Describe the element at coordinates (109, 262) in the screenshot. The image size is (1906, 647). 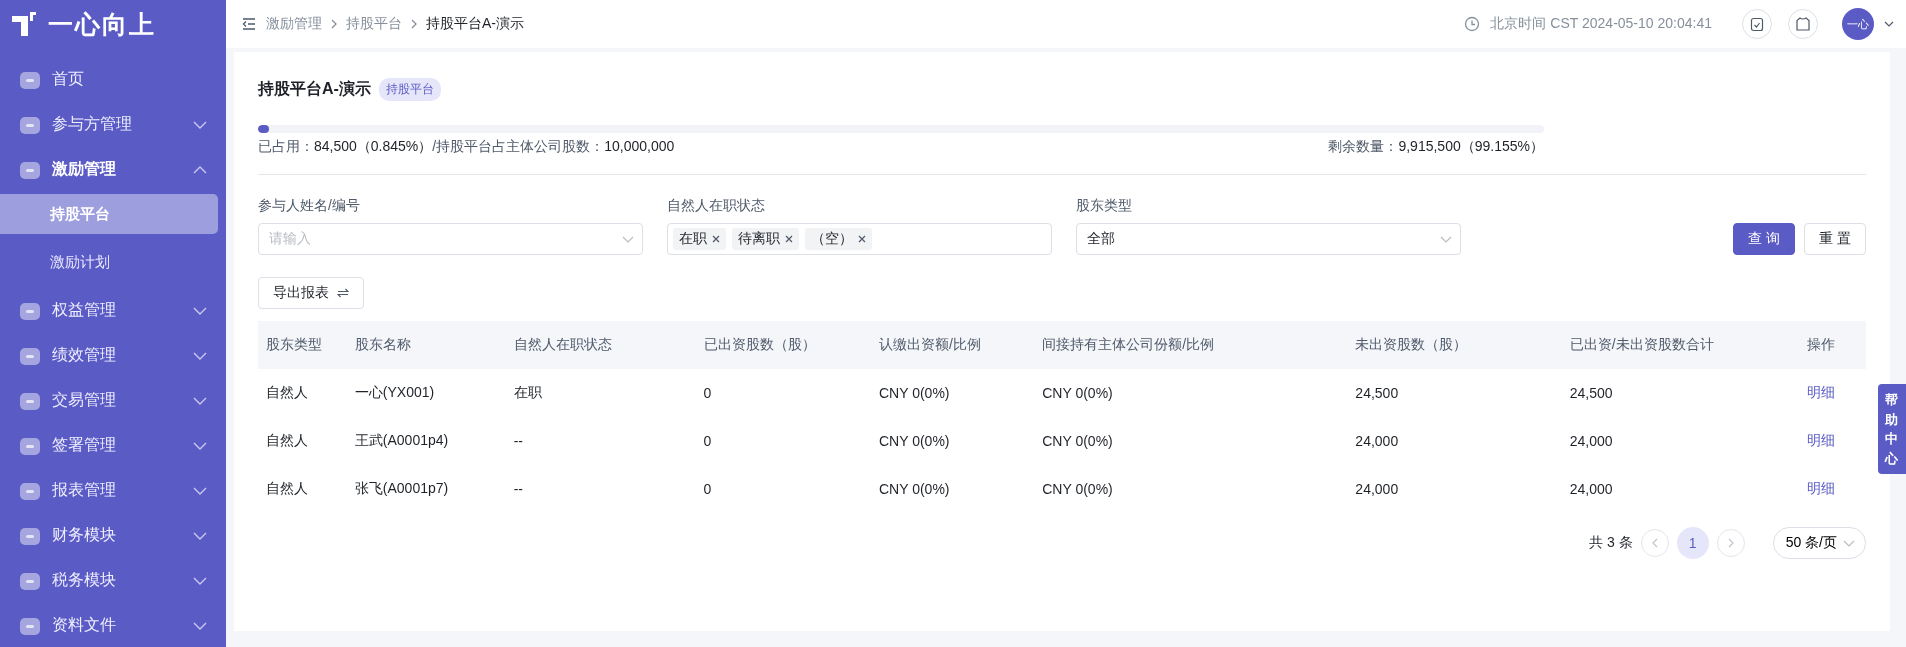
I see `submenu-item: 激励计划` at that location.